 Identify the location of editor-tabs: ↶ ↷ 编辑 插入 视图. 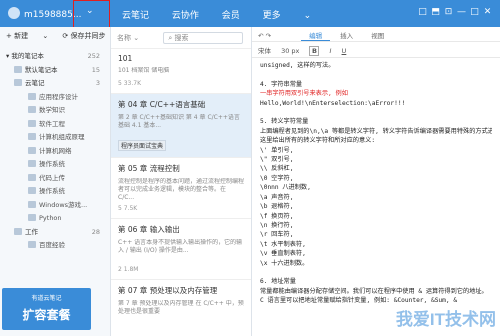
(376, 34).